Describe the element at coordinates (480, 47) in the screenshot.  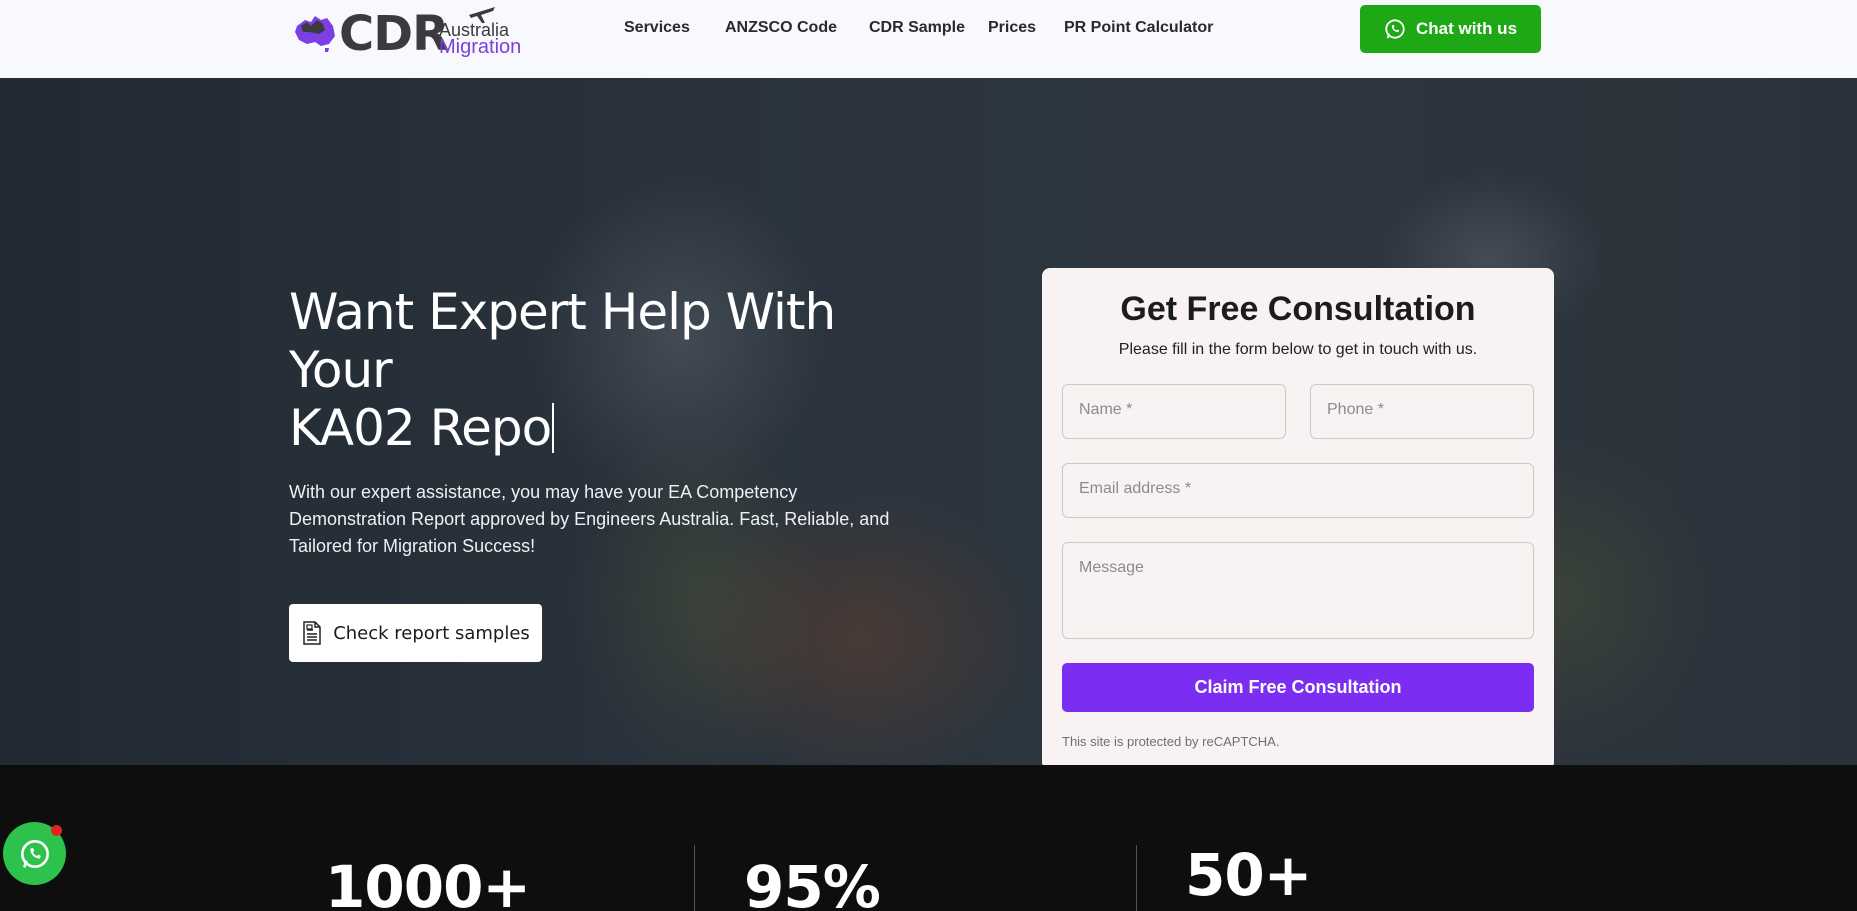
I see `logo-line2: Migration` at that location.